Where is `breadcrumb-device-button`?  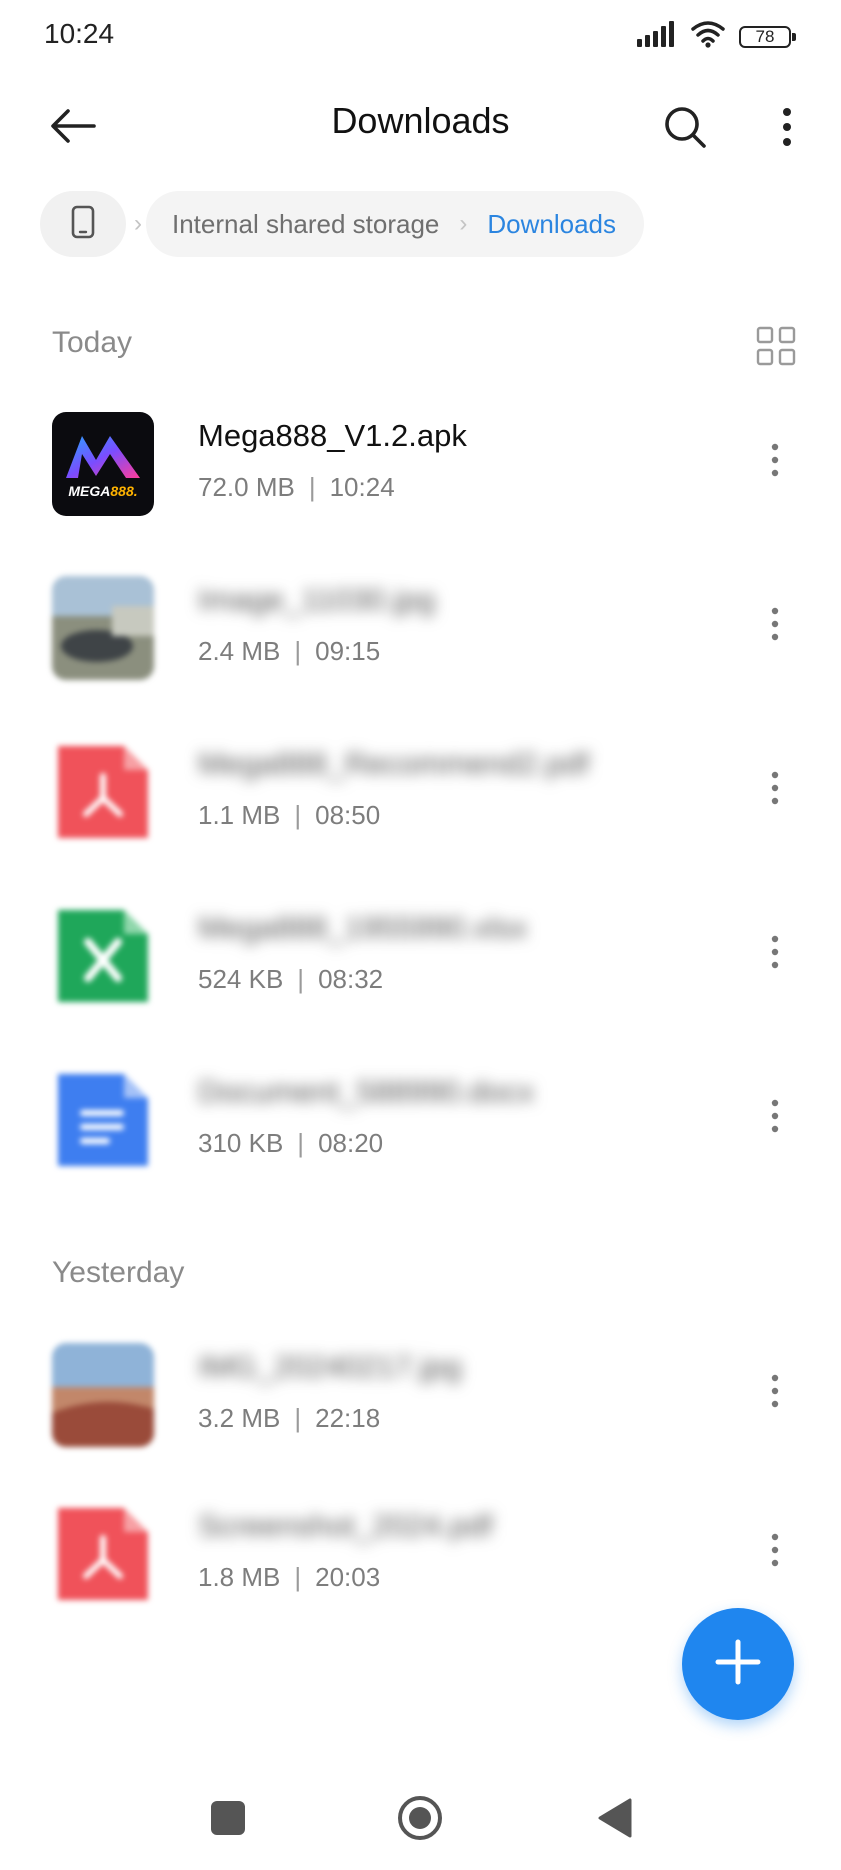 breadcrumb-device-button is located at coordinates (83, 224).